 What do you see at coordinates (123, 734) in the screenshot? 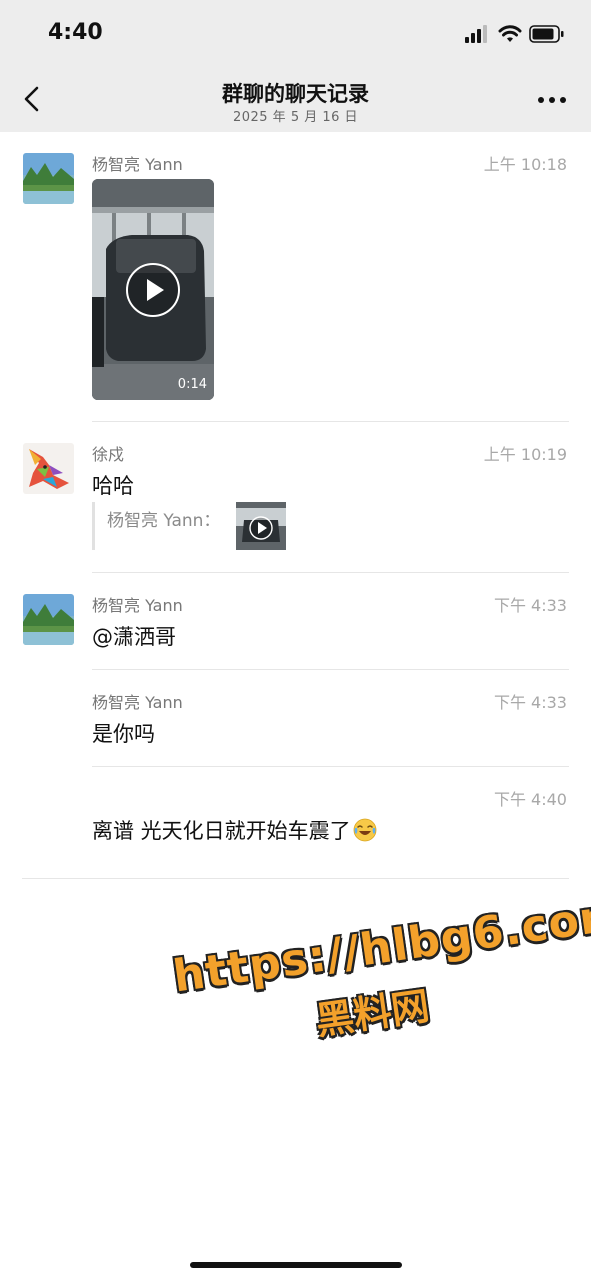
I see `message-text: 是你吗` at bounding box center [123, 734].